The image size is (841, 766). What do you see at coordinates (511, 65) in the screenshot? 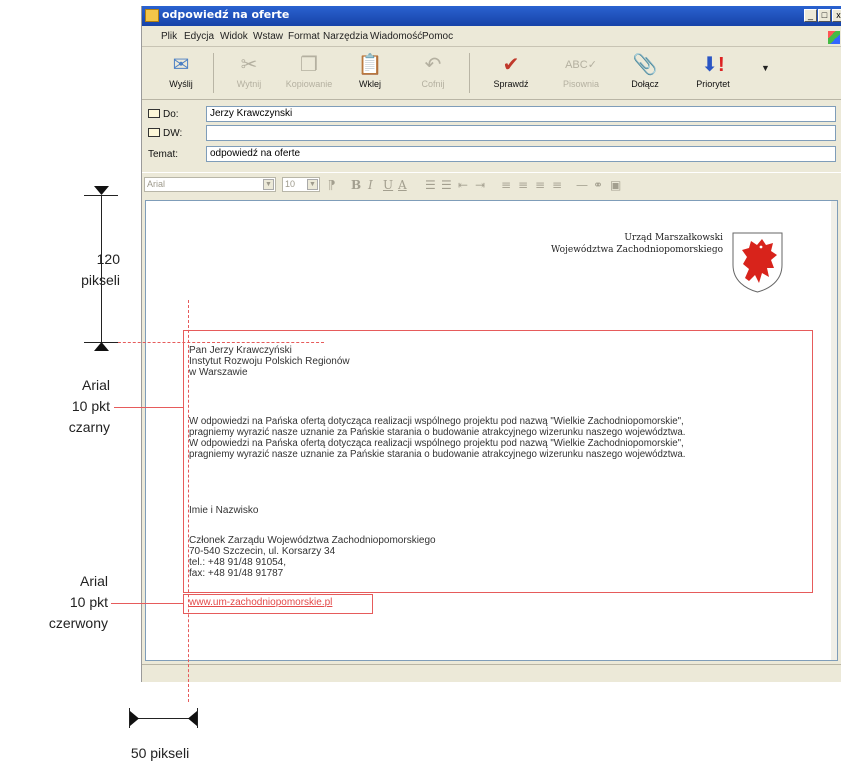
I see `check-names-icon: ✔` at bounding box center [511, 65].